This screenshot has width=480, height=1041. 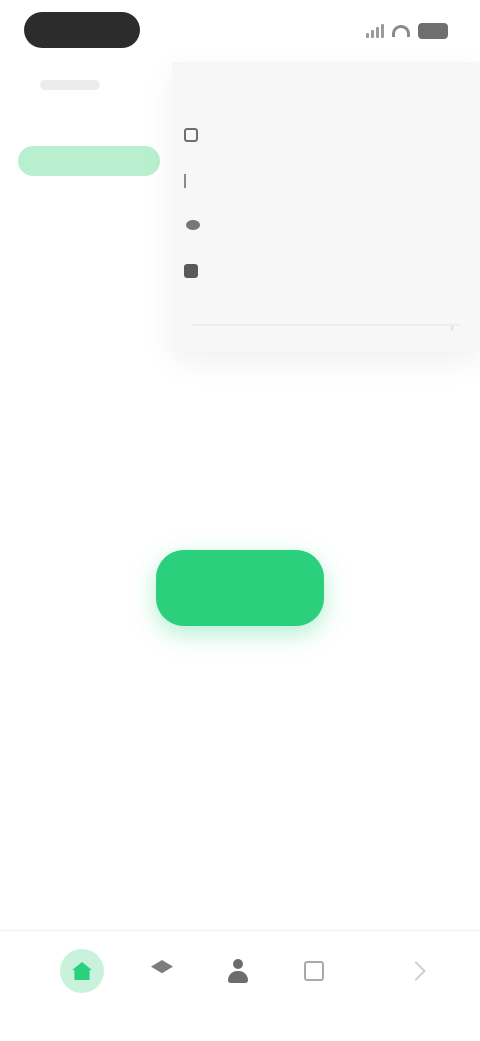 I want to click on stack-icon, so click(x=162, y=967).